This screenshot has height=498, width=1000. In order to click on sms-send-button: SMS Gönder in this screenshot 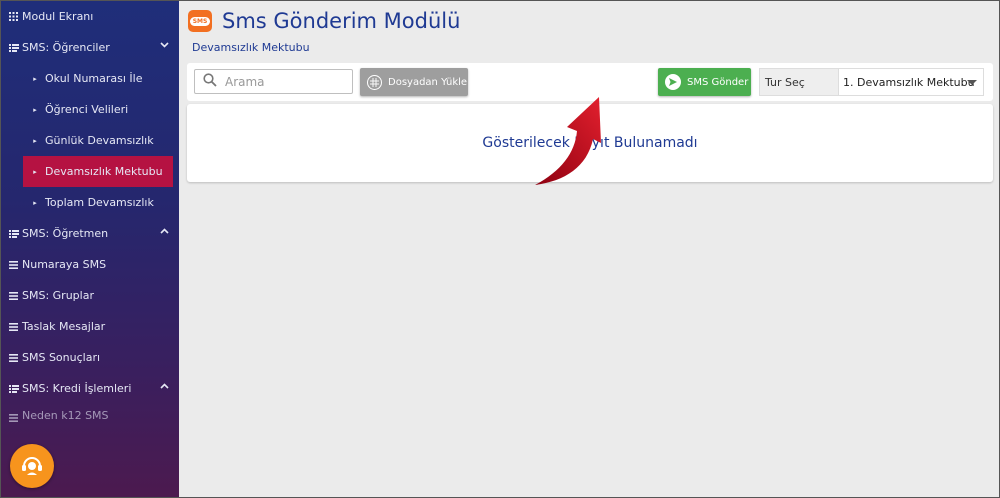, I will do `click(704, 82)`.